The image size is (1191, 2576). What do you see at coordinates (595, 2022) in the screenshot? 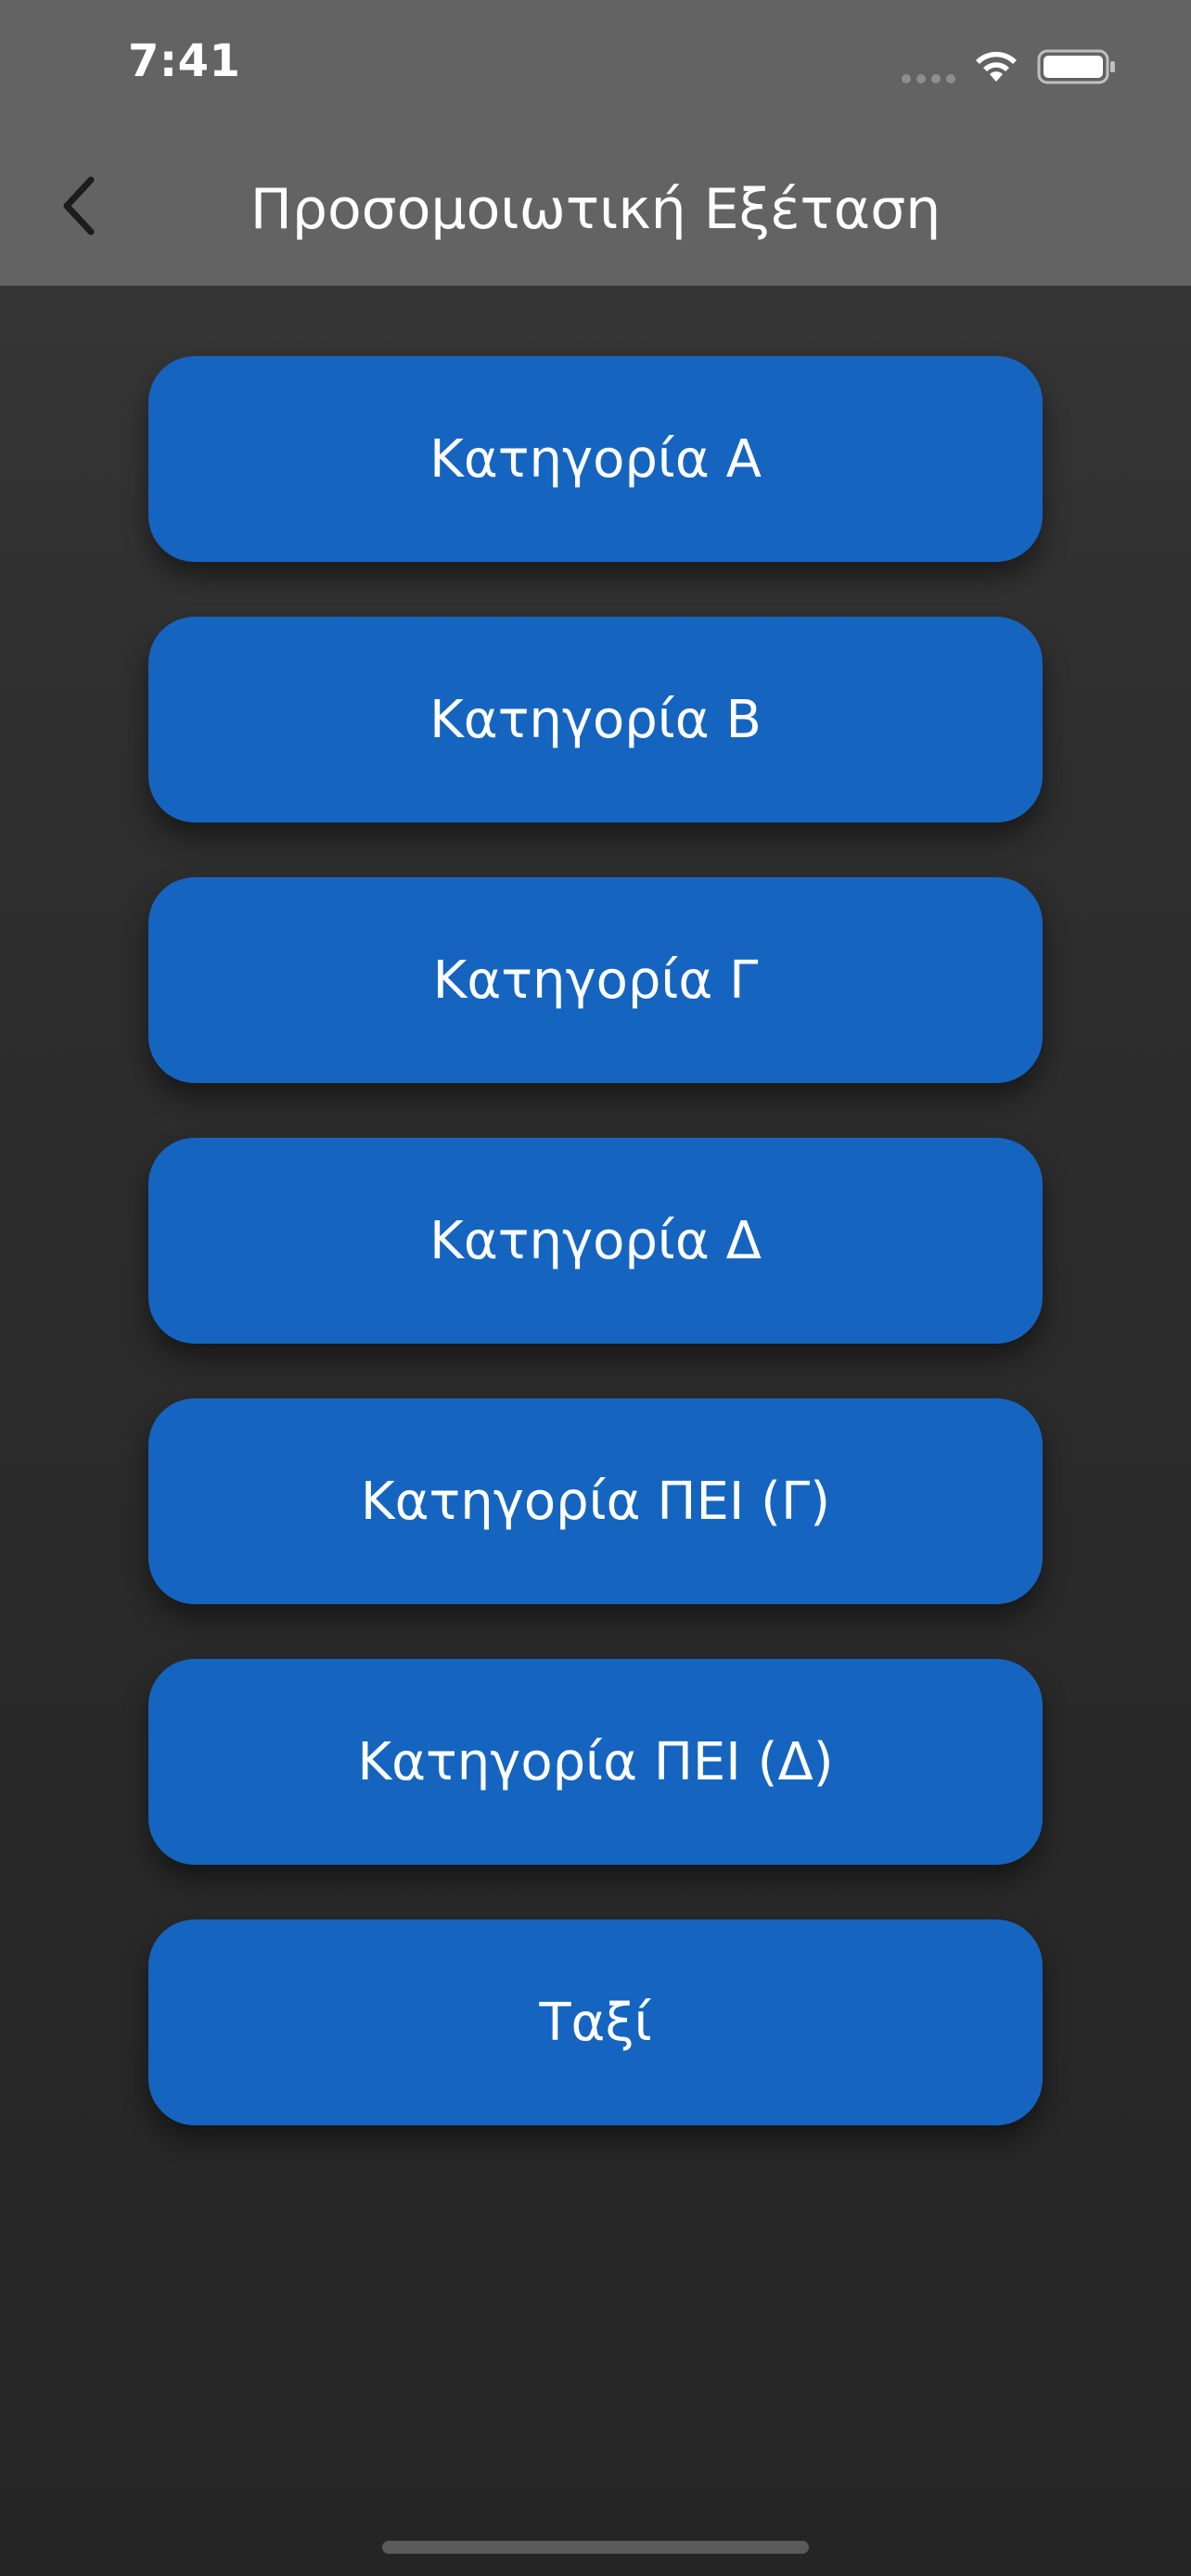
I see `taxi-button: Ταξί` at bounding box center [595, 2022].